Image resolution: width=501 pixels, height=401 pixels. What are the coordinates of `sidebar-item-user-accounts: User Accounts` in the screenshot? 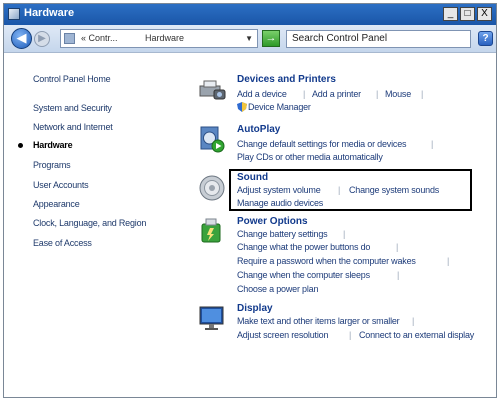 It's located at (61, 185).